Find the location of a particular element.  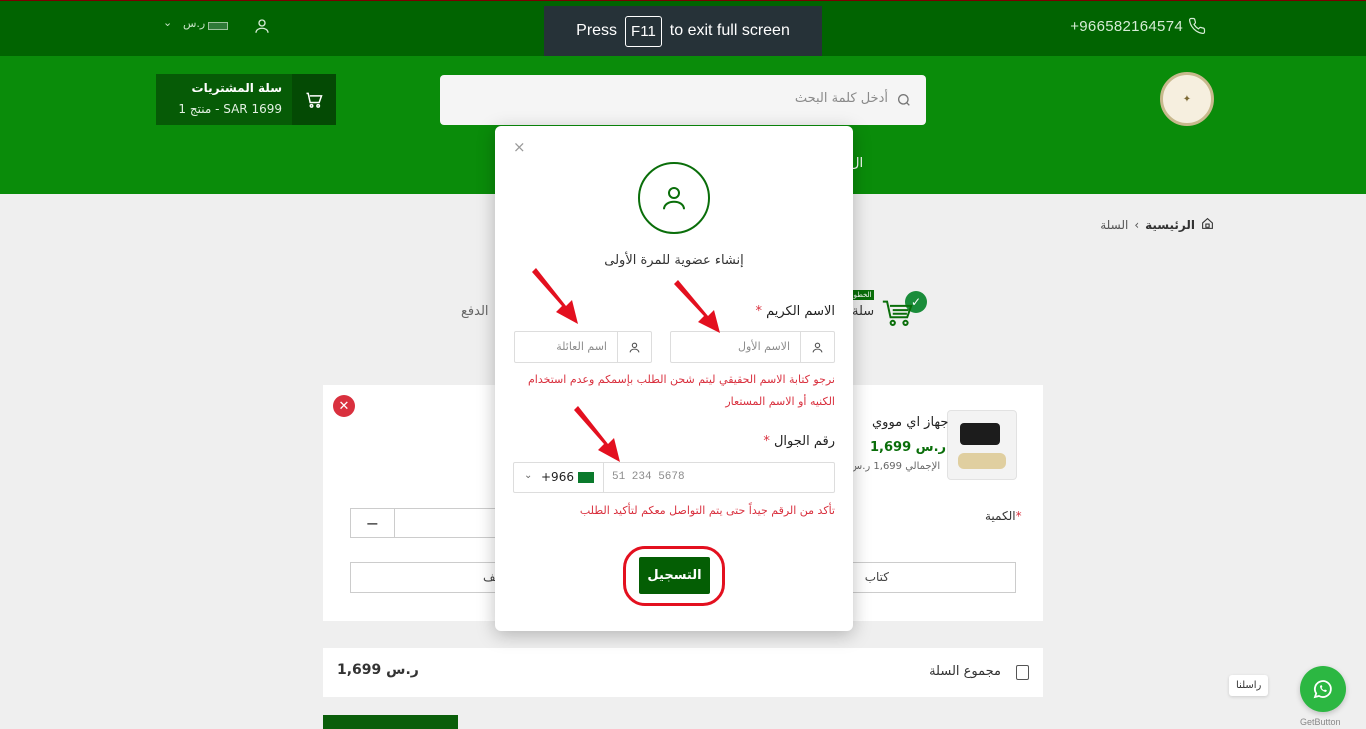

close-icon: × is located at coordinates (519, 147).